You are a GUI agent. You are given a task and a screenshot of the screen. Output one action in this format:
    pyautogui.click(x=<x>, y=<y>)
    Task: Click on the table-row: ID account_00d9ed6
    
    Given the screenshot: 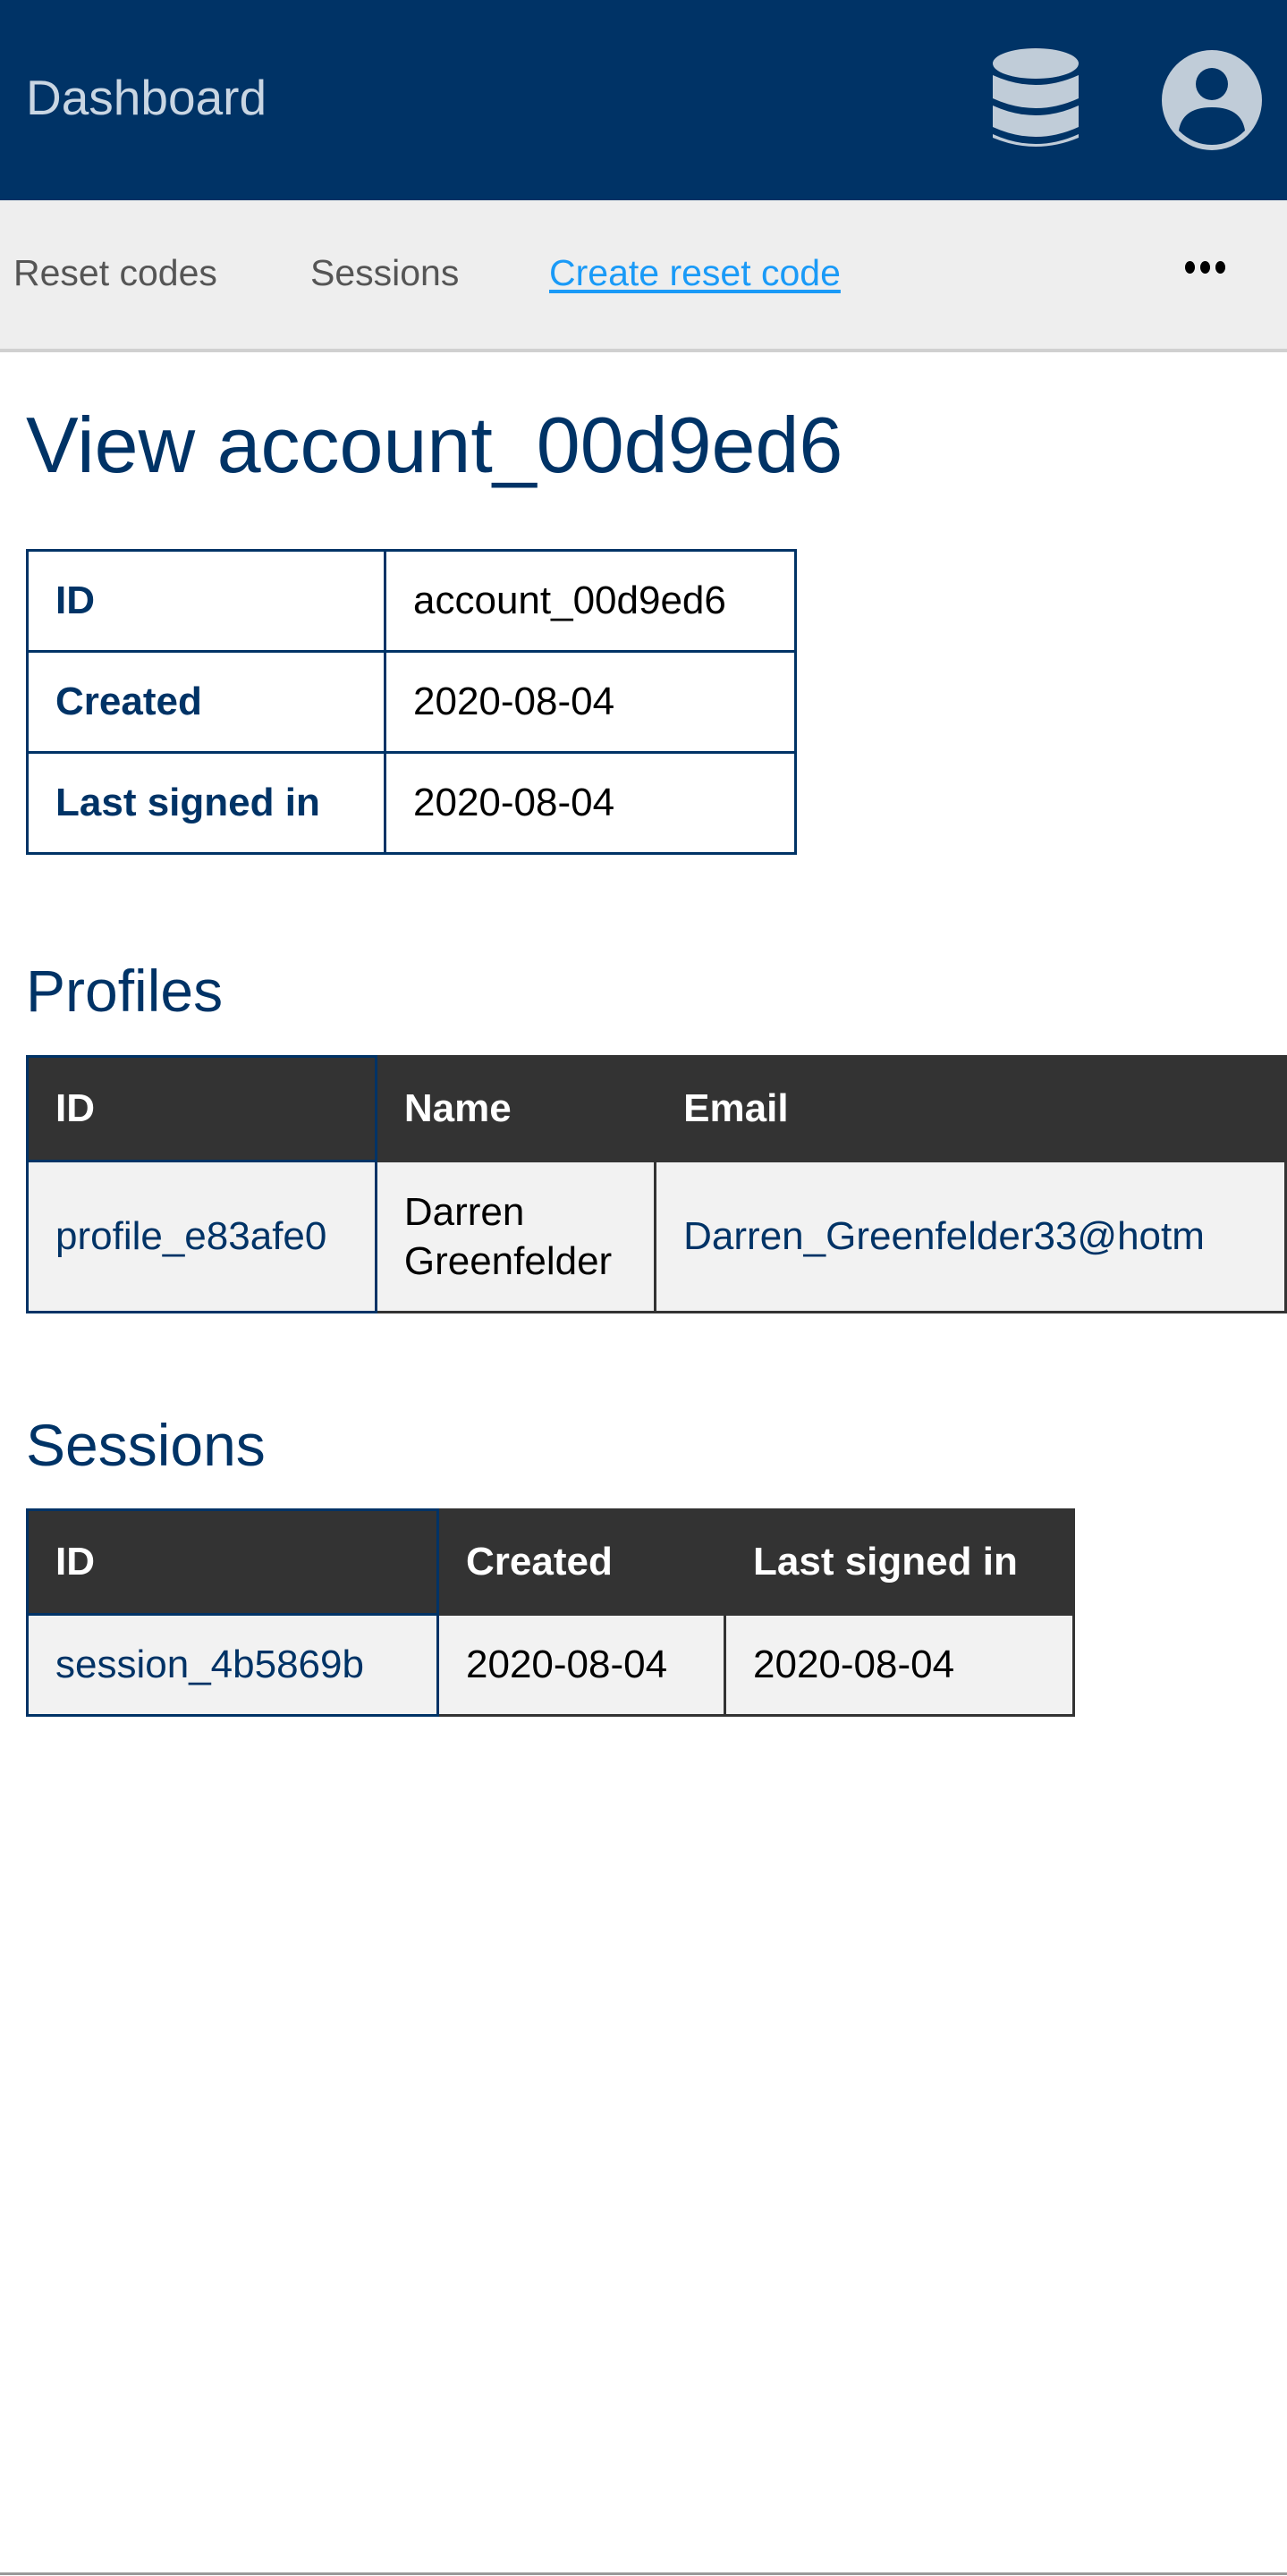 What is the action you would take?
    pyautogui.click(x=411, y=601)
    